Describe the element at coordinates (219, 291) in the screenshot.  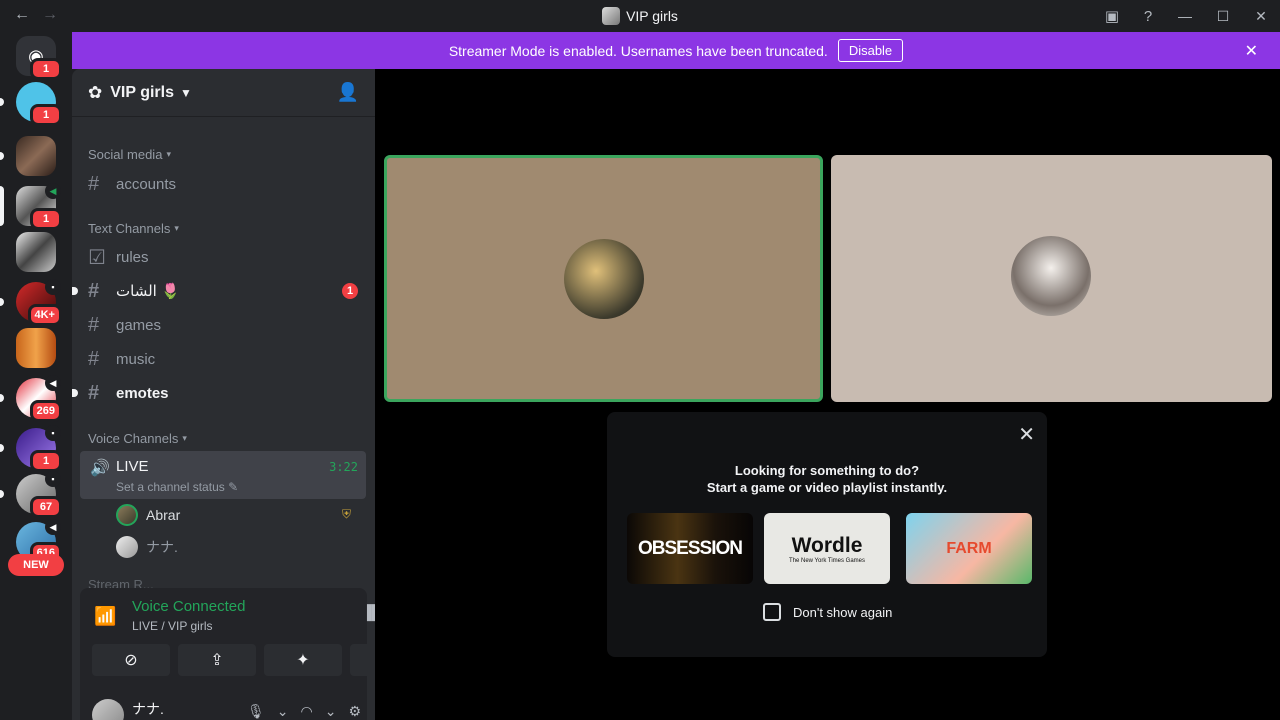
I see `channel-chat: # الشات 🌷 1` at that location.